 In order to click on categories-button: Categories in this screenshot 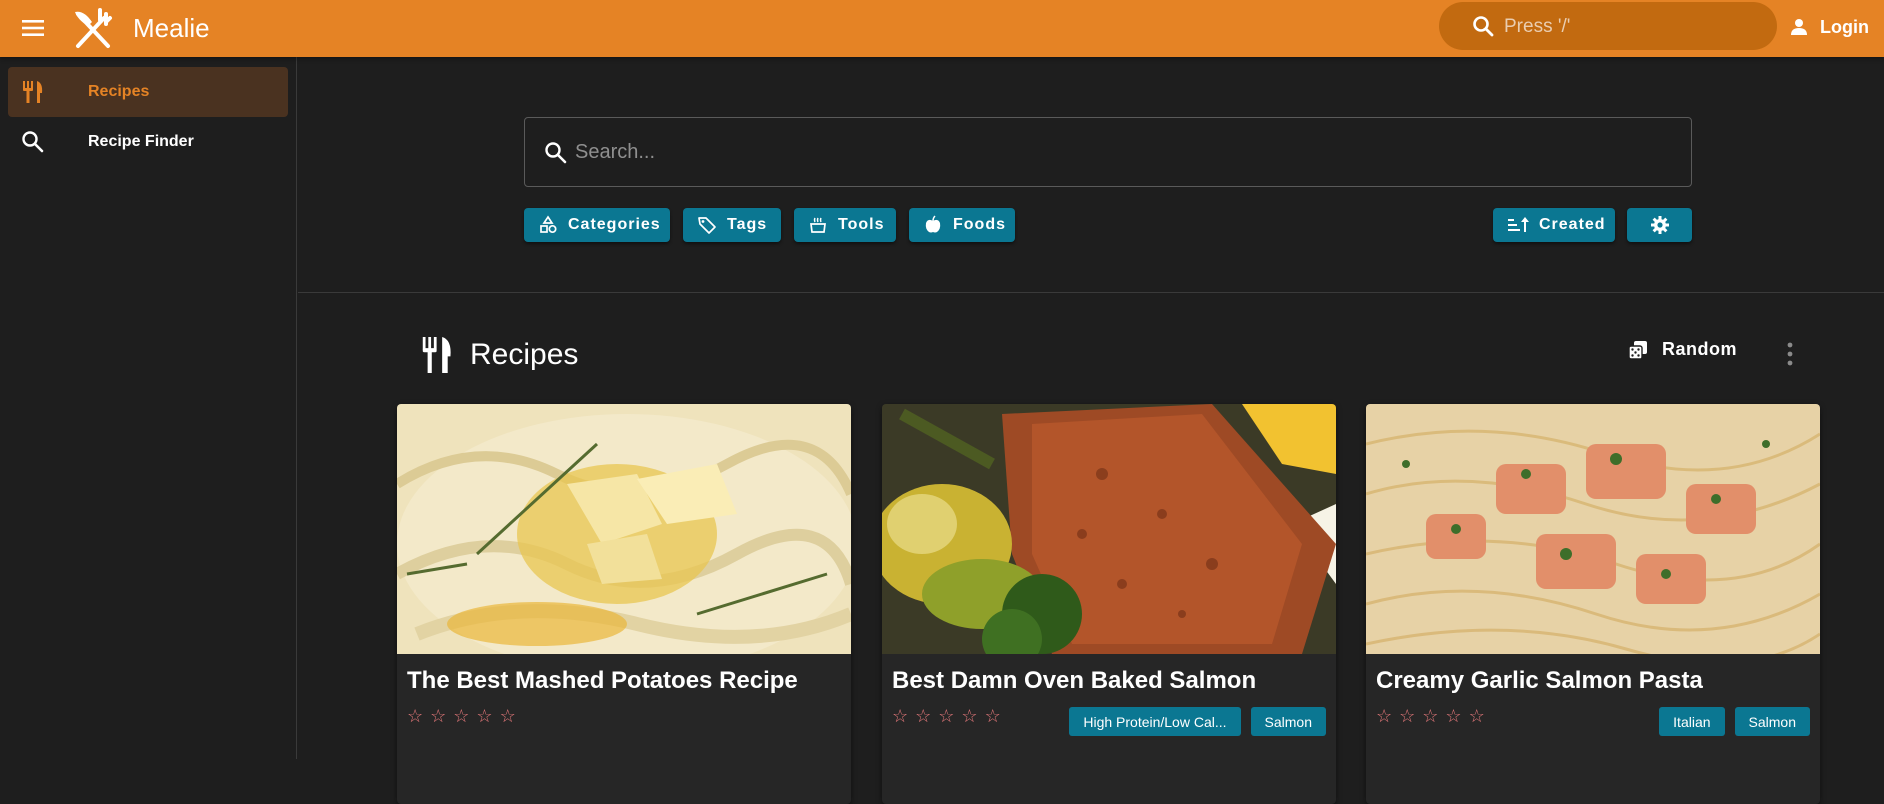, I will do `click(597, 225)`.